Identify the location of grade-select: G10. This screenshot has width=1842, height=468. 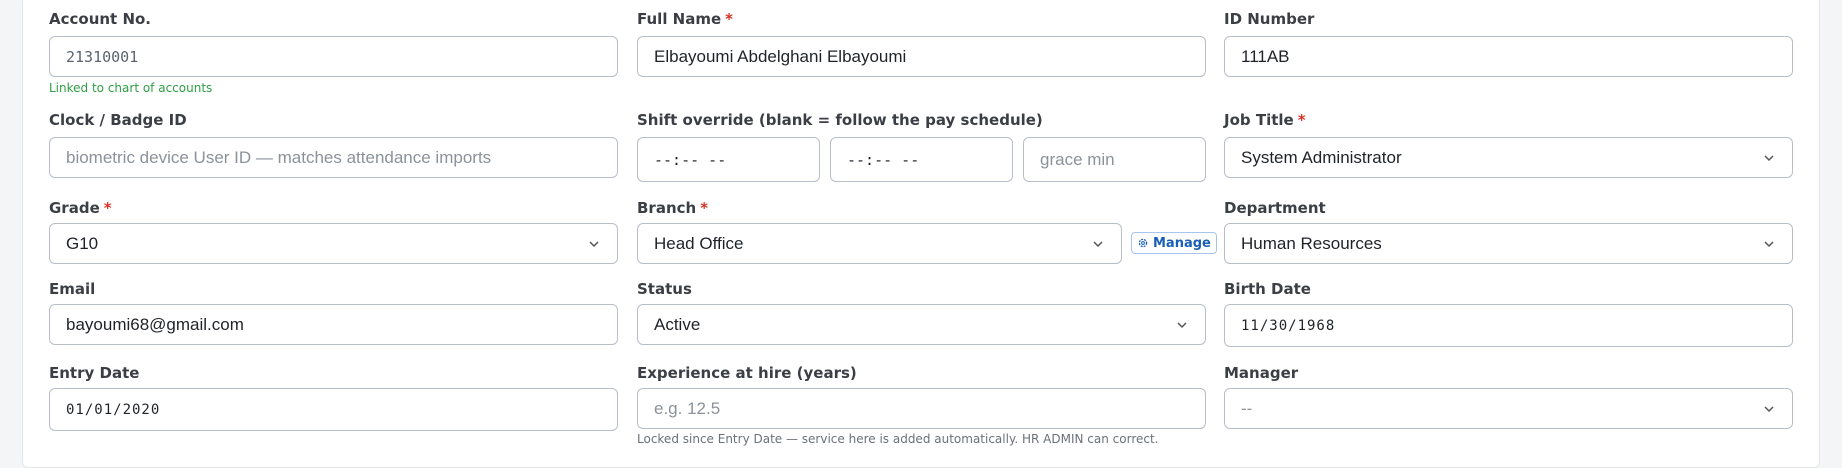
(333, 243).